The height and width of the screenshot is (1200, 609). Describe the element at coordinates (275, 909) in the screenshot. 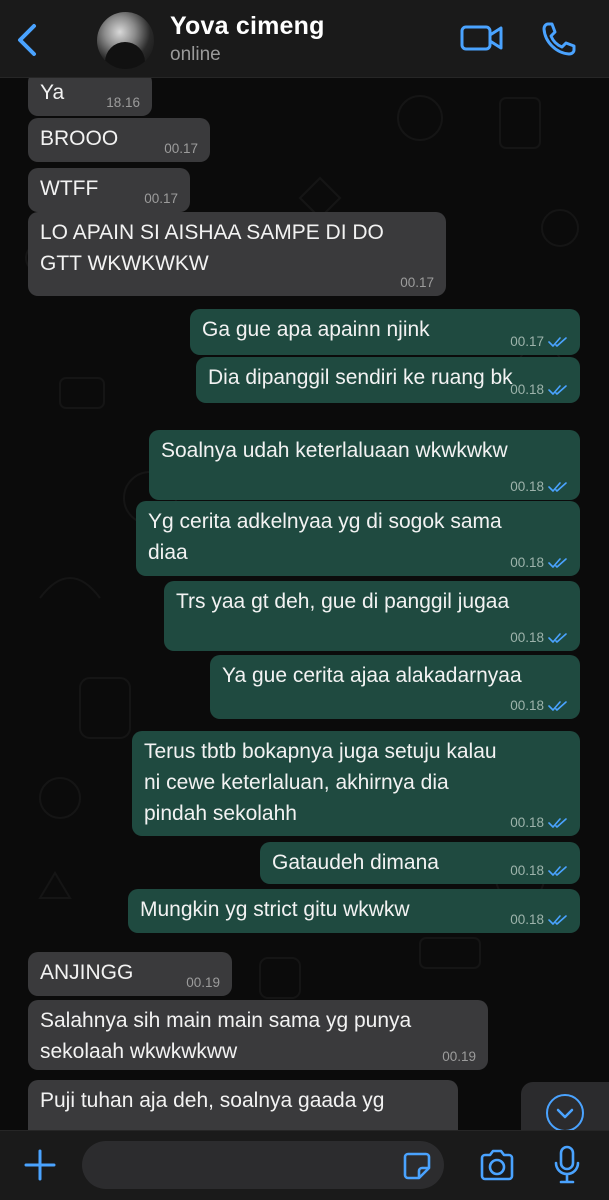

I see `message-text: Mungkin yg strict gitu wkwkw` at that location.